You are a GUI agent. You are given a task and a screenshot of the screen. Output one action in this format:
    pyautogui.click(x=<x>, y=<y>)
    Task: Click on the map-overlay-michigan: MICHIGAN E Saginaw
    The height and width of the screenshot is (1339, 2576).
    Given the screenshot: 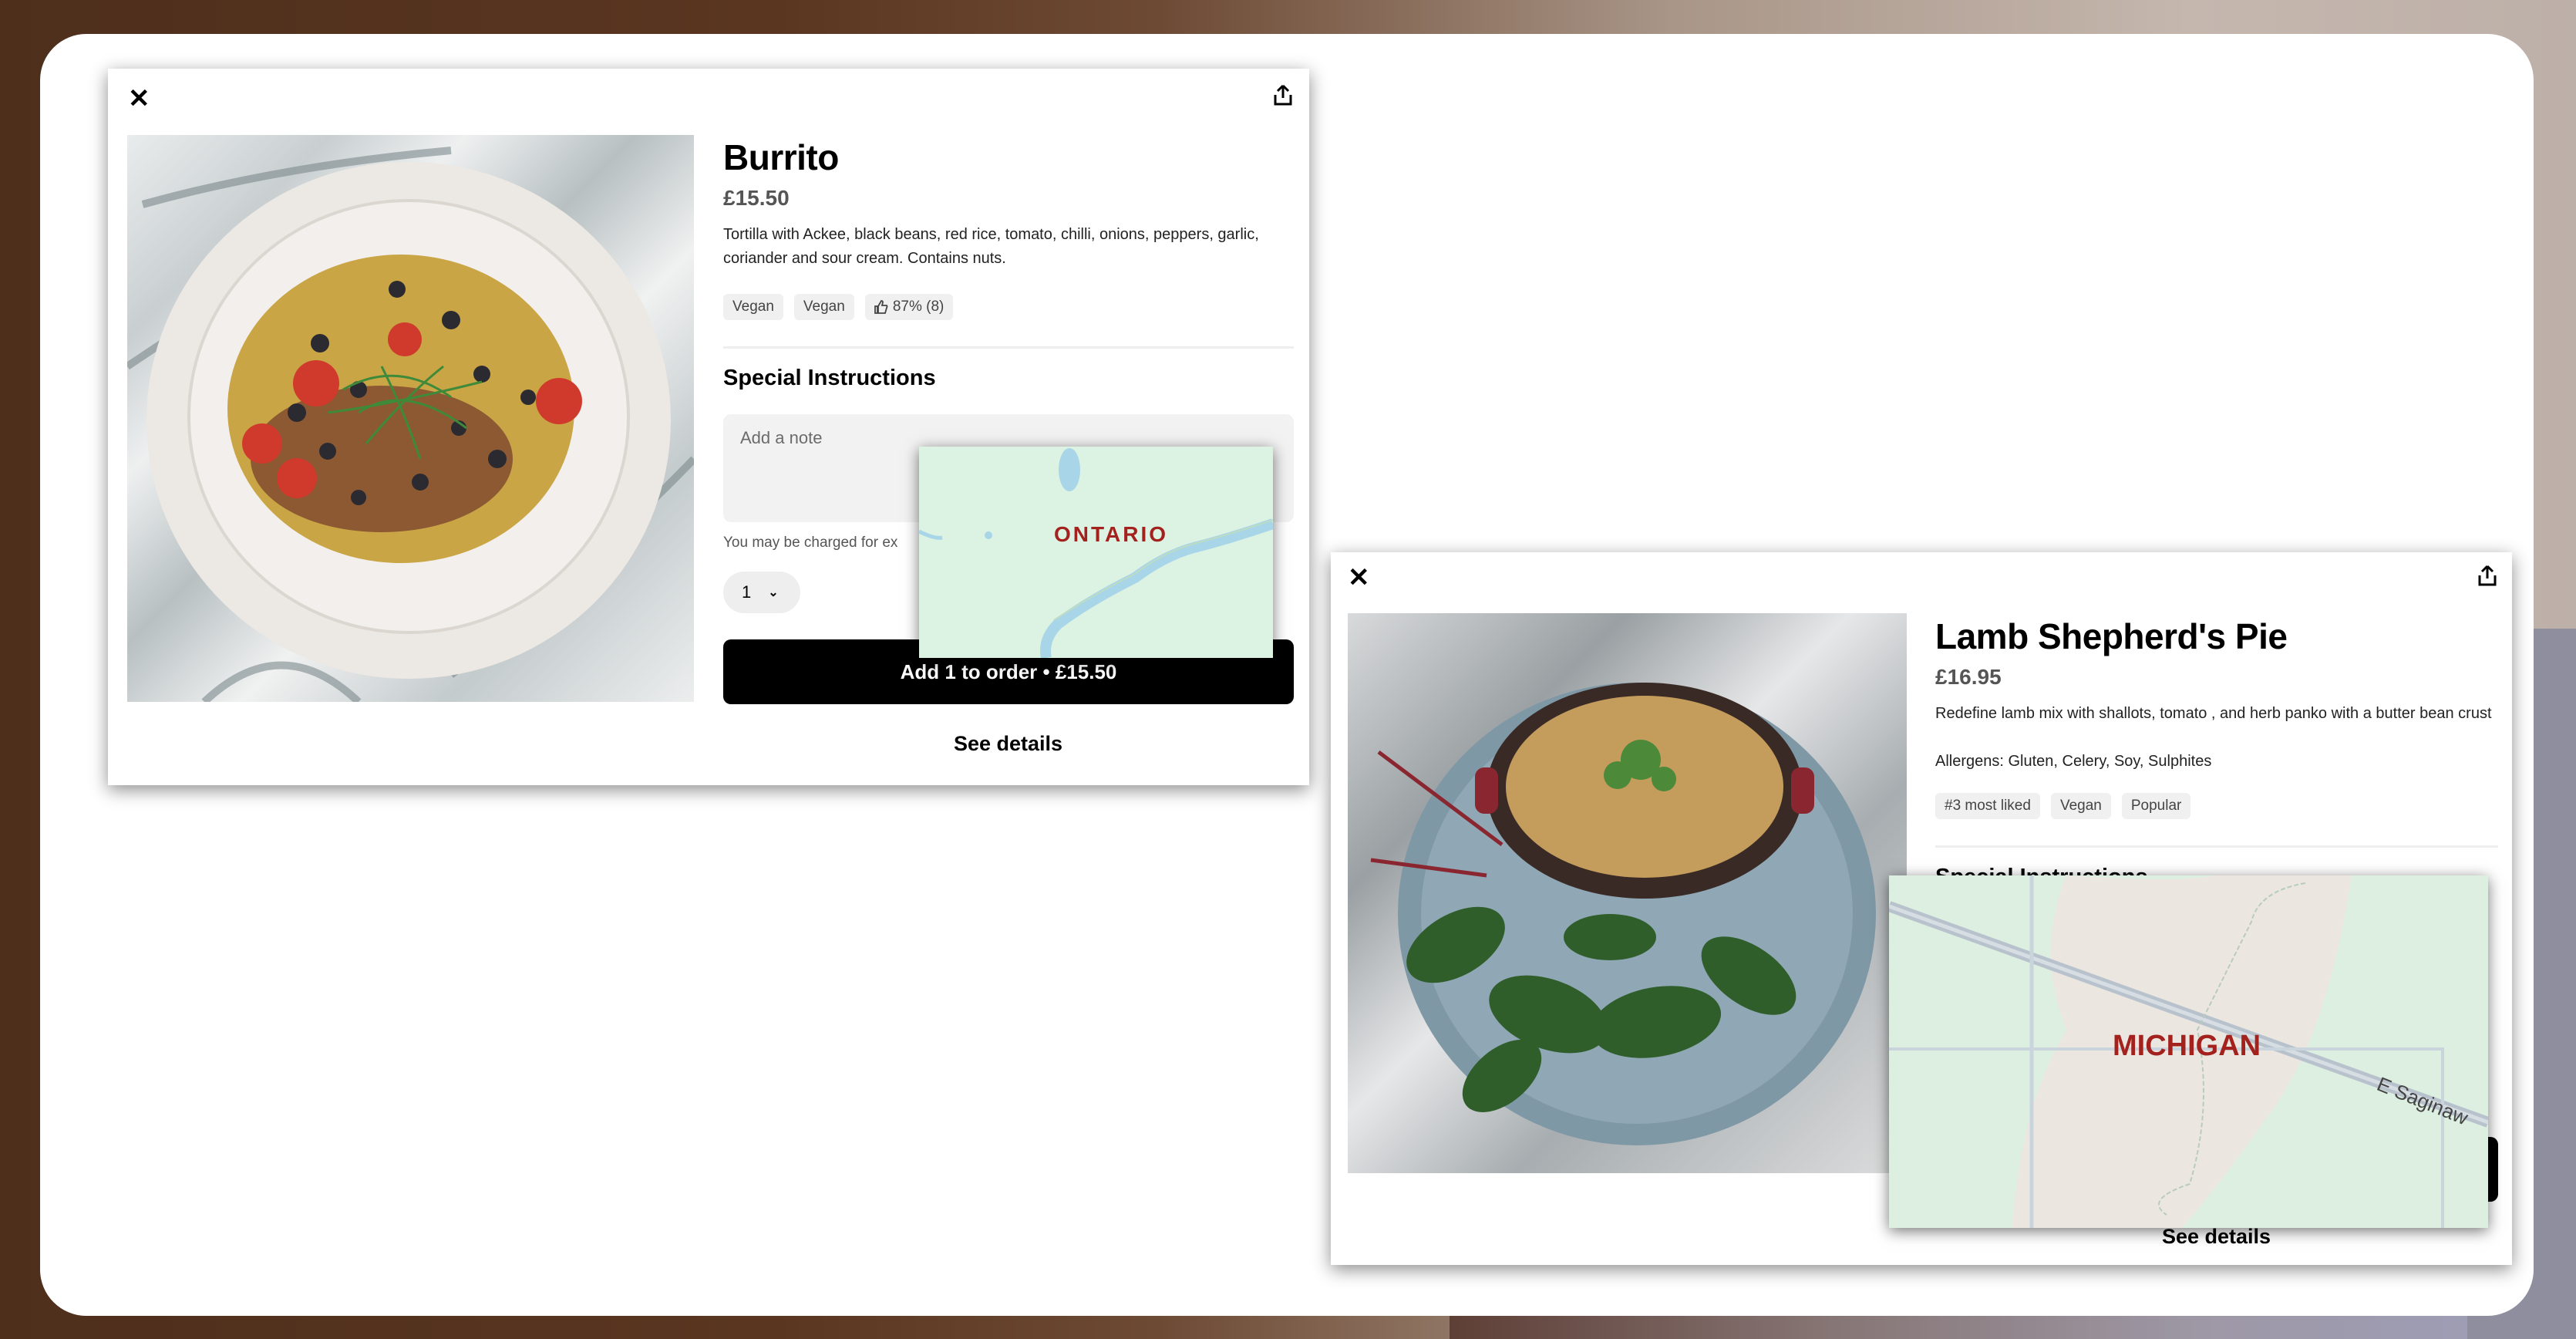 What is the action you would take?
    pyautogui.click(x=2188, y=1051)
    